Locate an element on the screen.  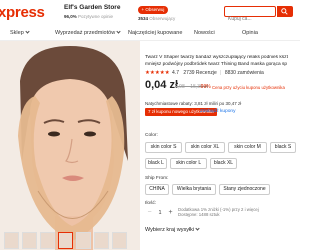
nav-item-shop: Sklep is located at coordinates (20, 32).